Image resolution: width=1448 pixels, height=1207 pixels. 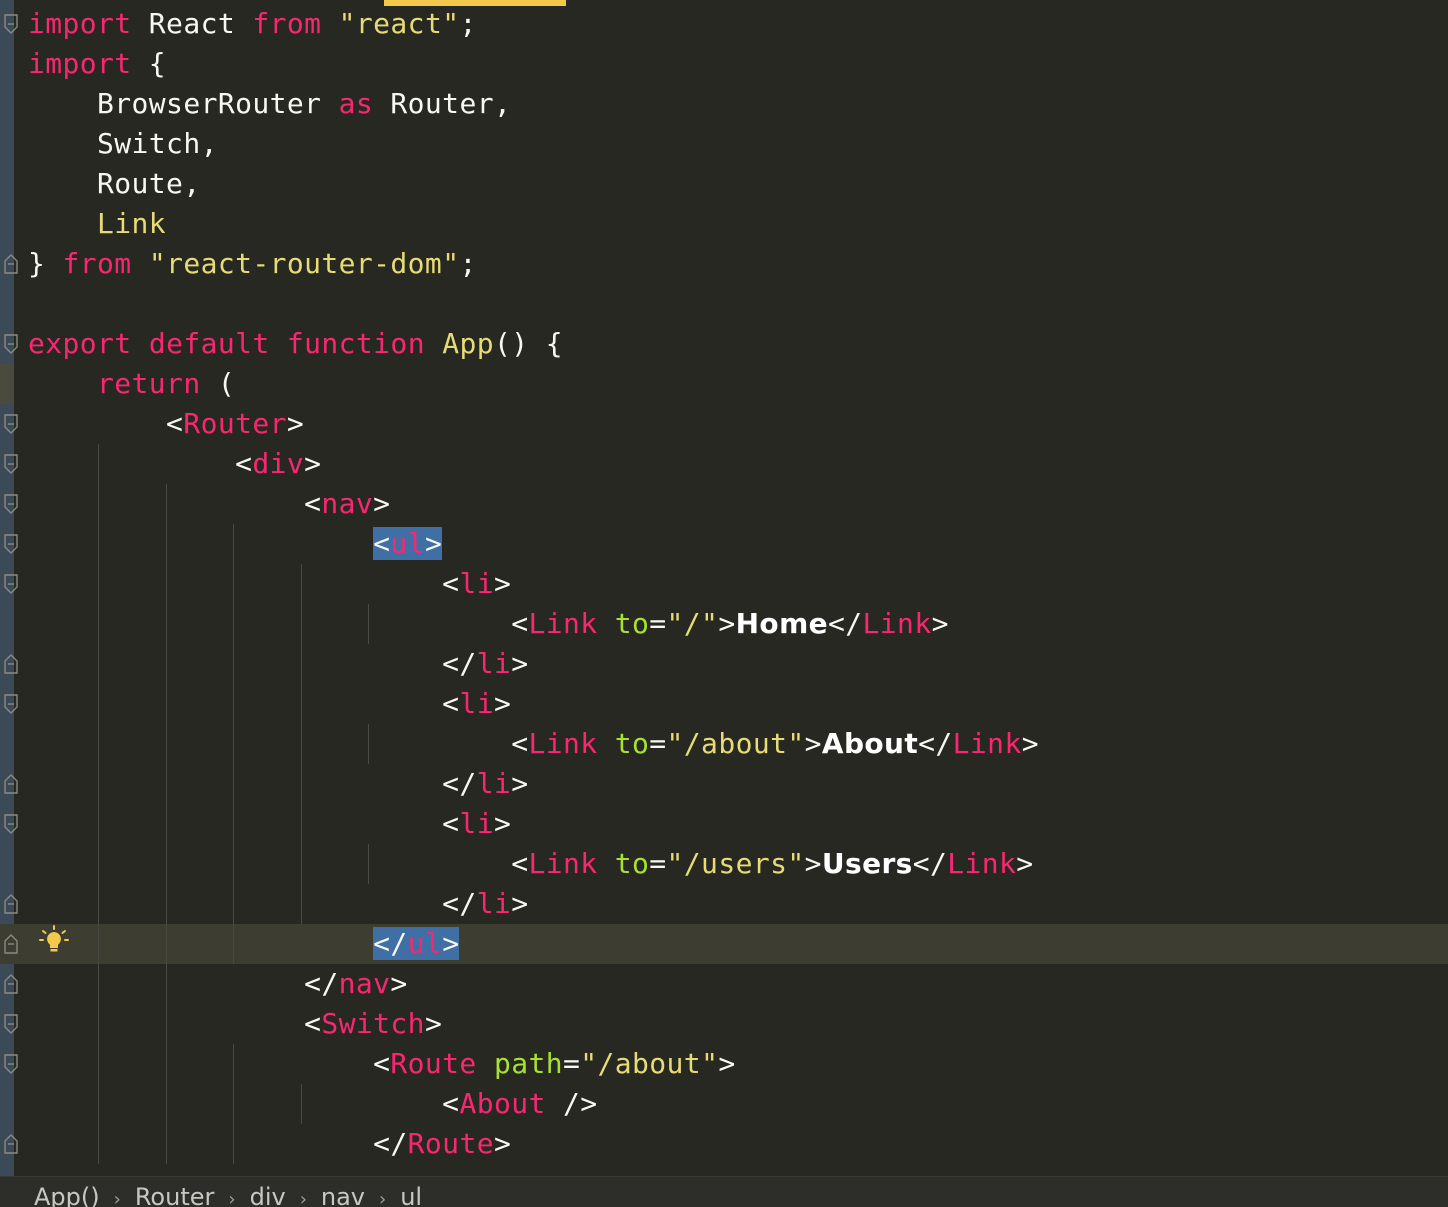 What do you see at coordinates (442, 103) in the screenshot?
I see `code-token: Router,` at bounding box center [442, 103].